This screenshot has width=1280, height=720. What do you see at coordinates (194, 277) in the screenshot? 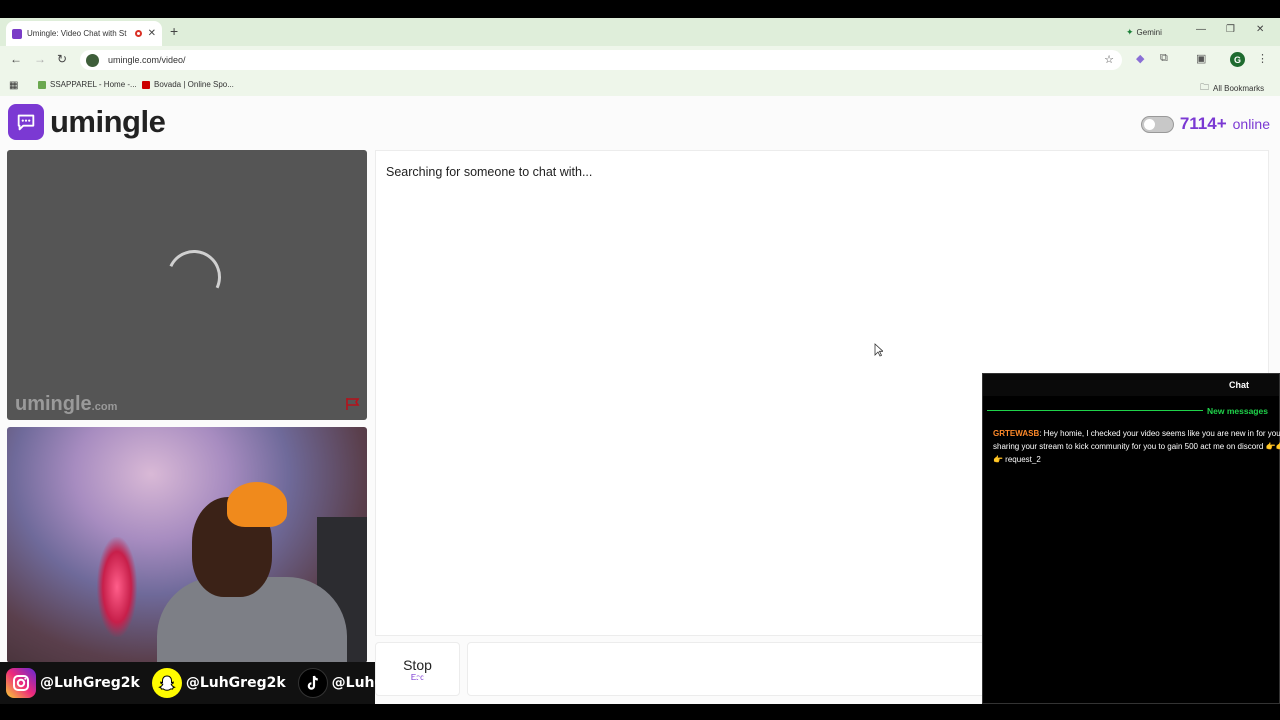
I see `loading-spinner-icon` at bounding box center [194, 277].